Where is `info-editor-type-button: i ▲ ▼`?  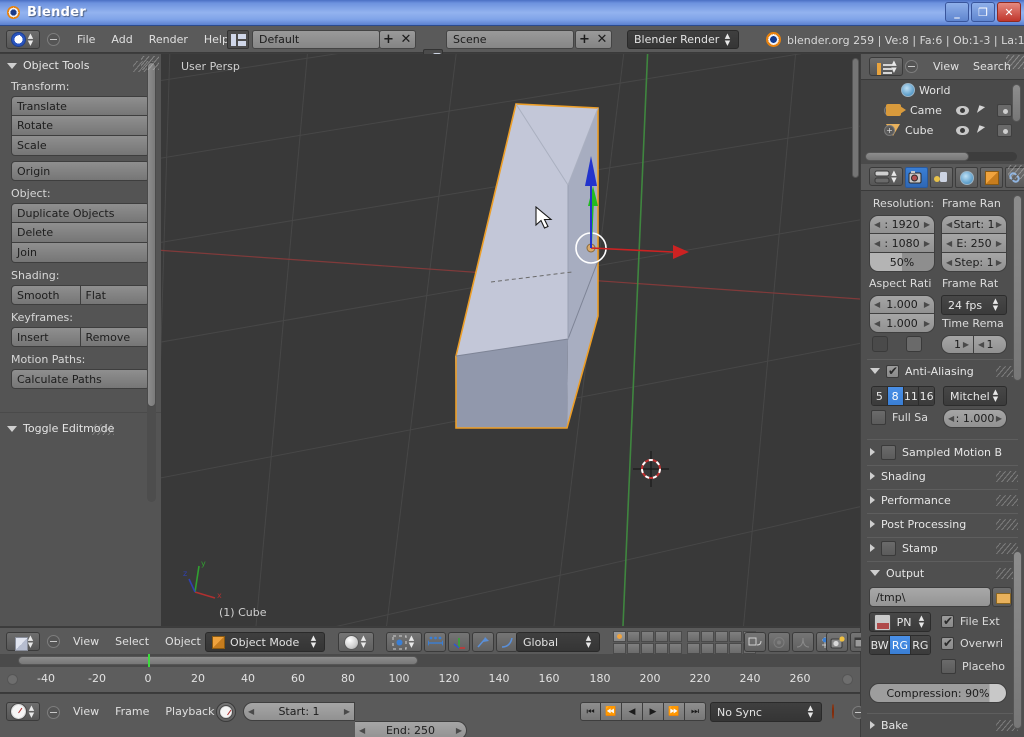 info-editor-type-button: i ▲ ▼ is located at coordinates (23, 39).